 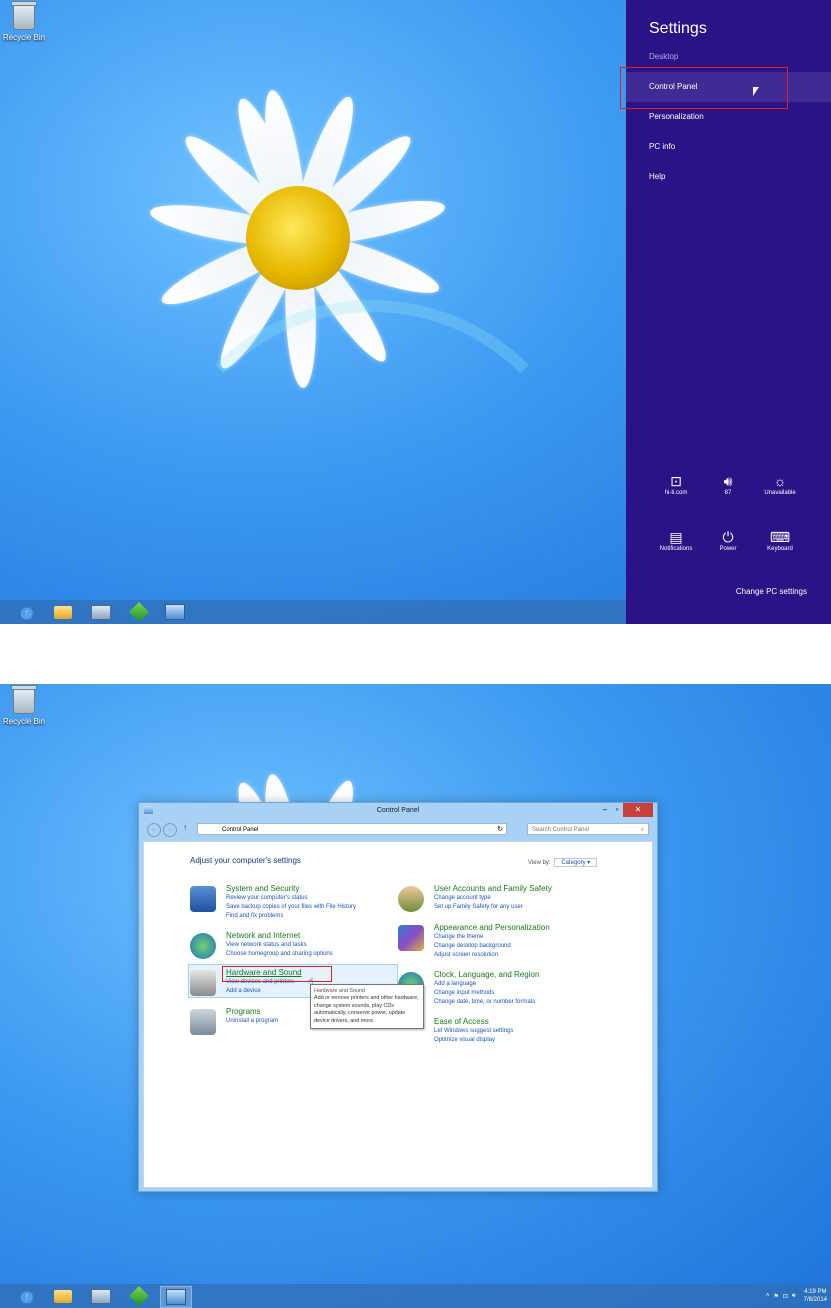 I want to click on internet-explorer-icon: e, so click(x=27, y=1296).